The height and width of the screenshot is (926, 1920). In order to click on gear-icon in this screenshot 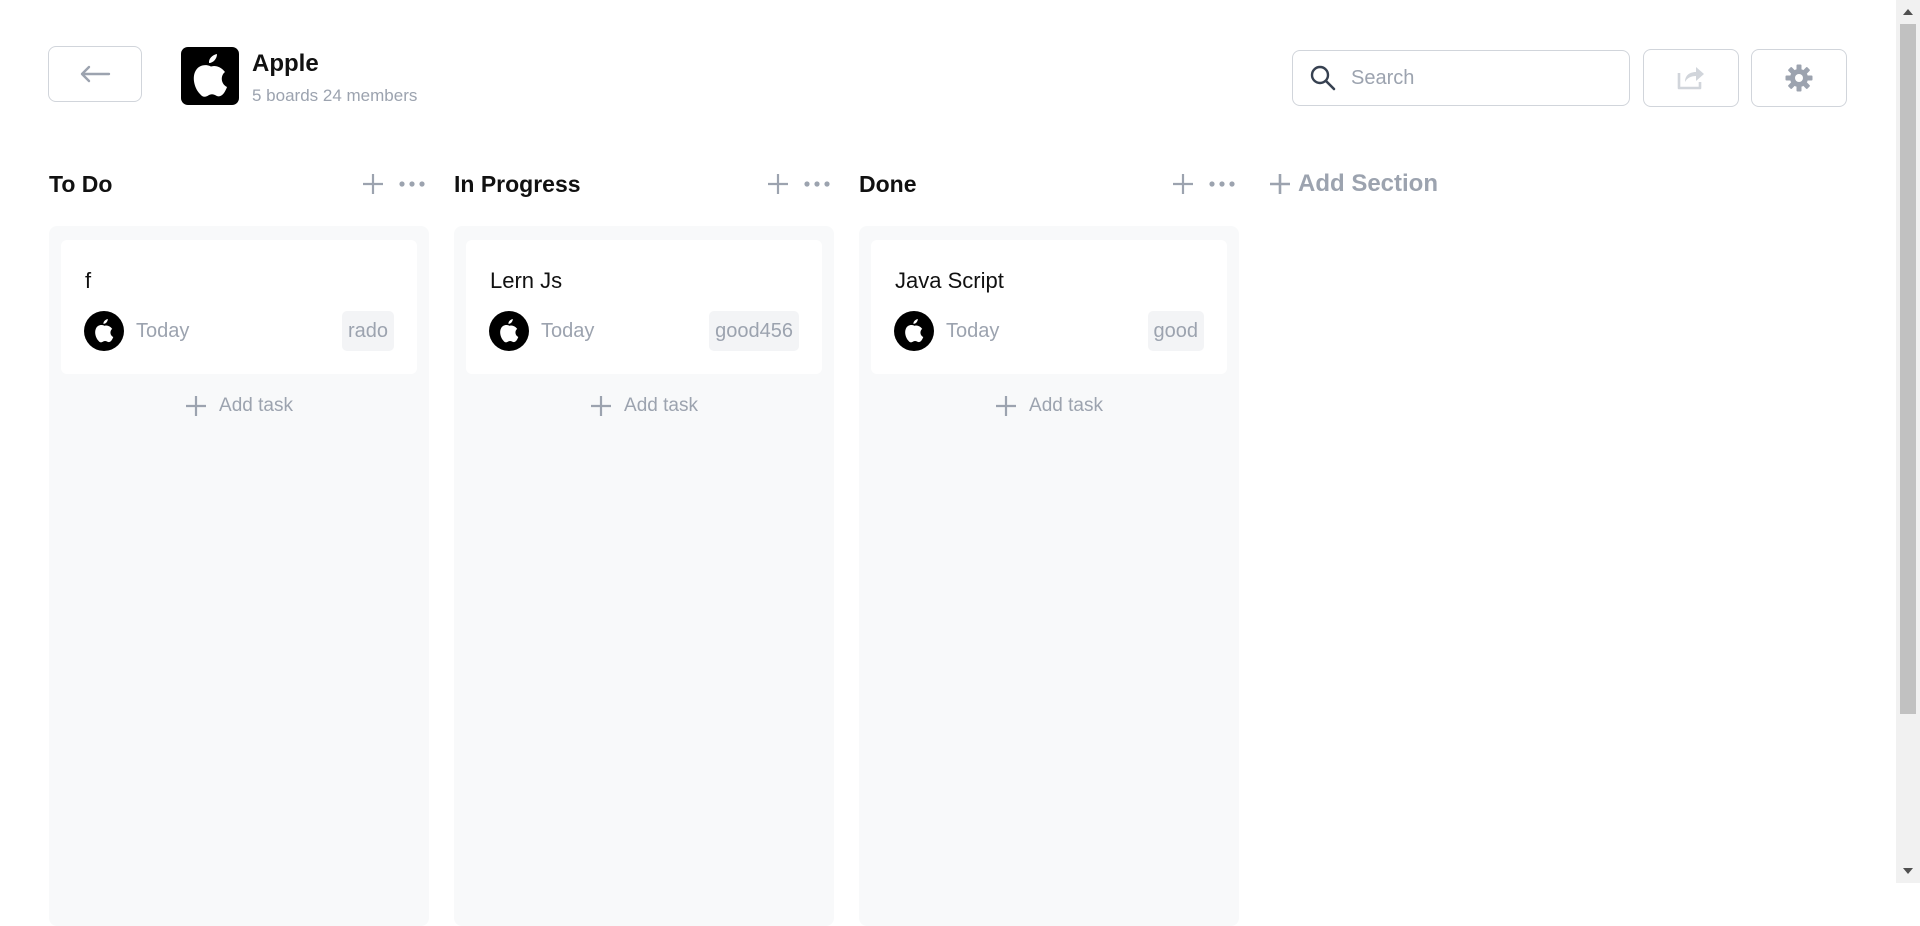, I will do `click(1799, 78)`.